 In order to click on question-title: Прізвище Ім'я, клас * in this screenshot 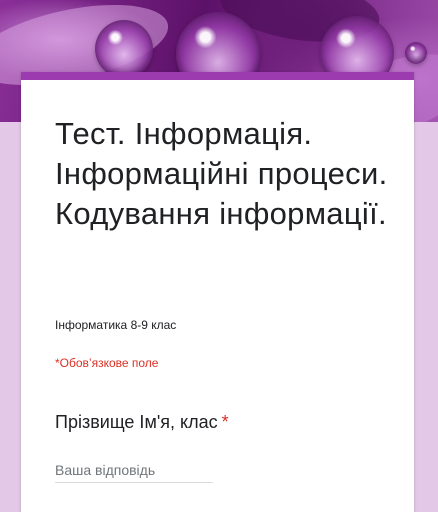, I will do `click(142, 422)`.